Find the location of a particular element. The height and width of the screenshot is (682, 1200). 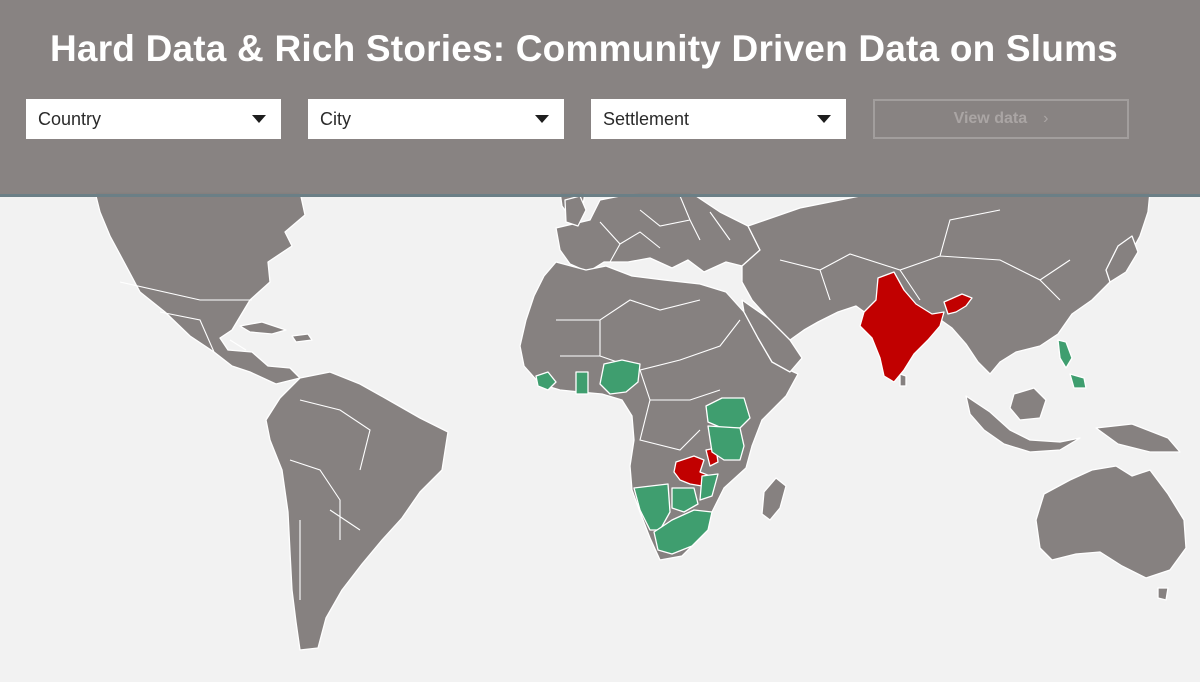

view-data-button: View data › is located at coordinates (1001, 119).